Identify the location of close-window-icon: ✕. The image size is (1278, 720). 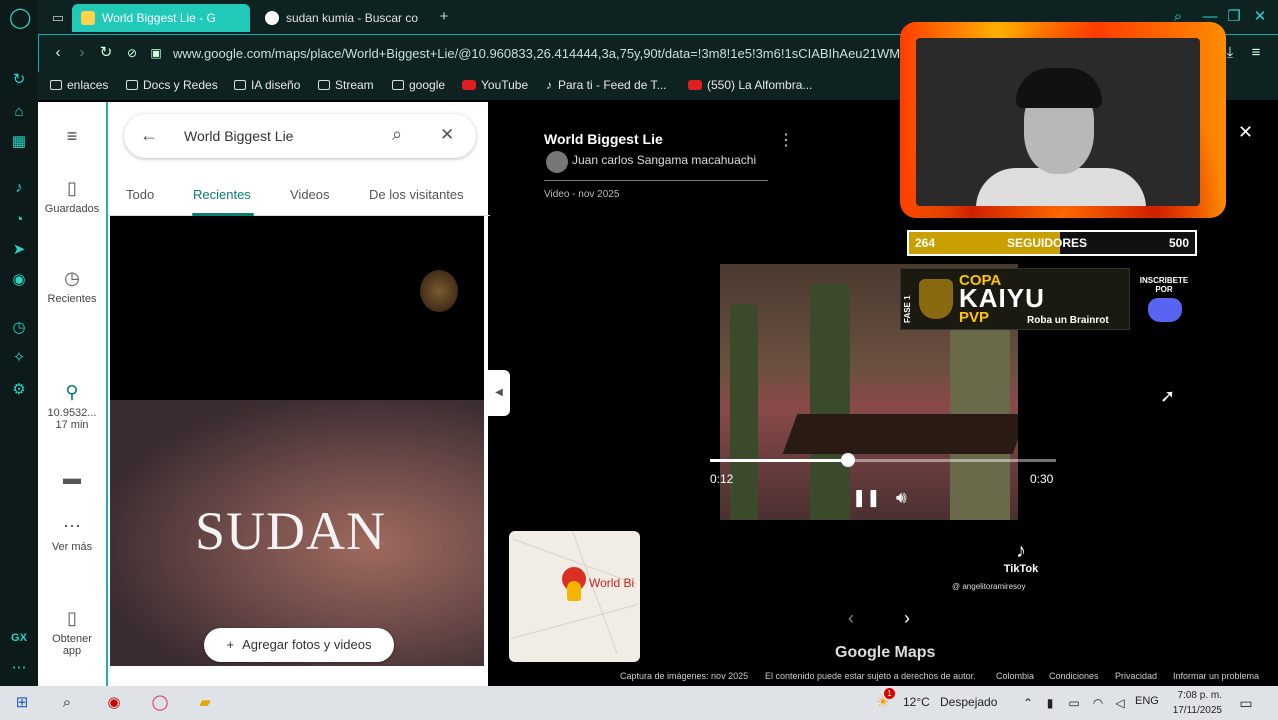
(1260, 17).